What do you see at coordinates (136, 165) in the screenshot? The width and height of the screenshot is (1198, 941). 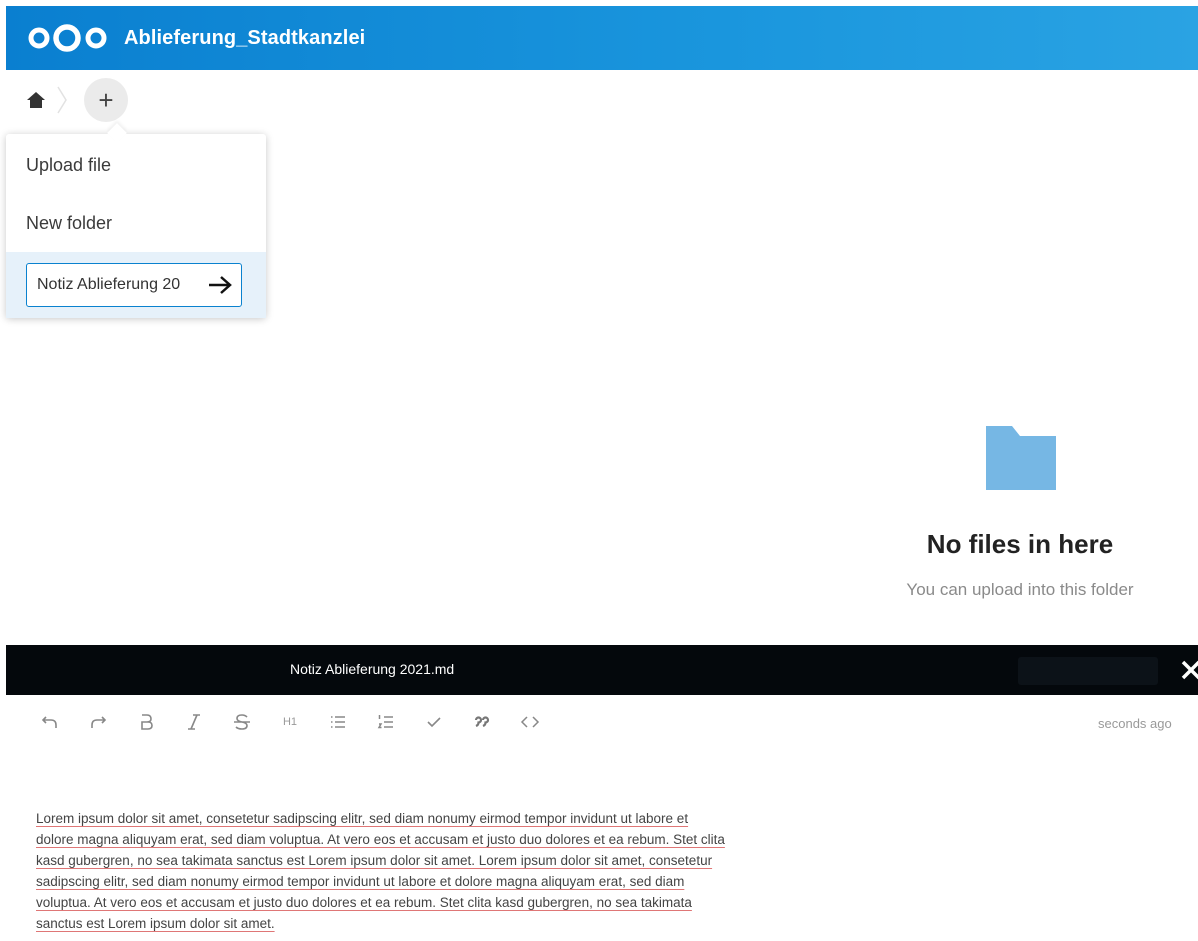 I see `upload-file-menu-item: Upload file` at bounding box center [136, 165].